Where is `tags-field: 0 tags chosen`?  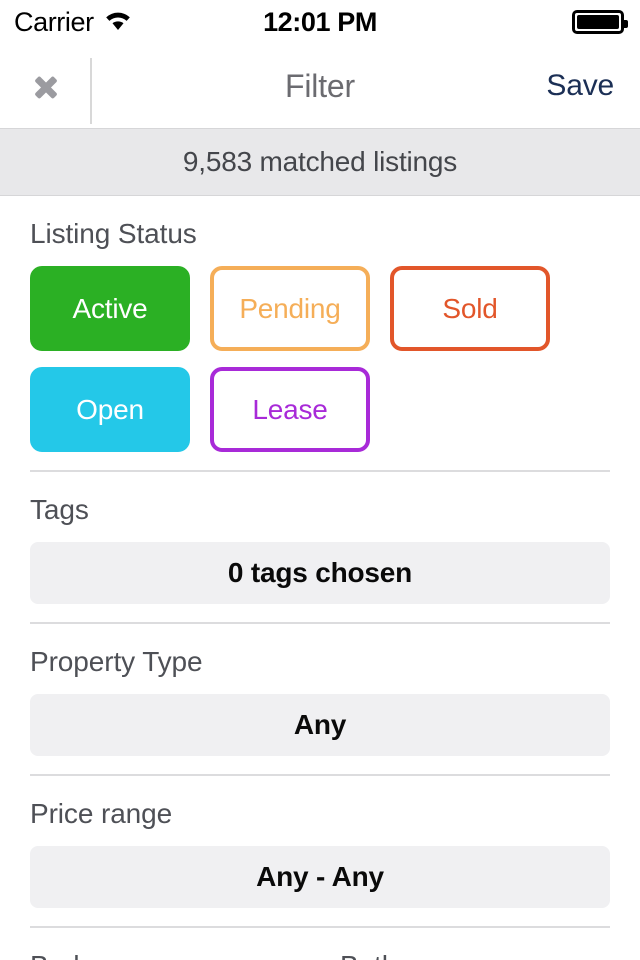 tags-field: 0 tags chosen is located at coordinates (320, 573).